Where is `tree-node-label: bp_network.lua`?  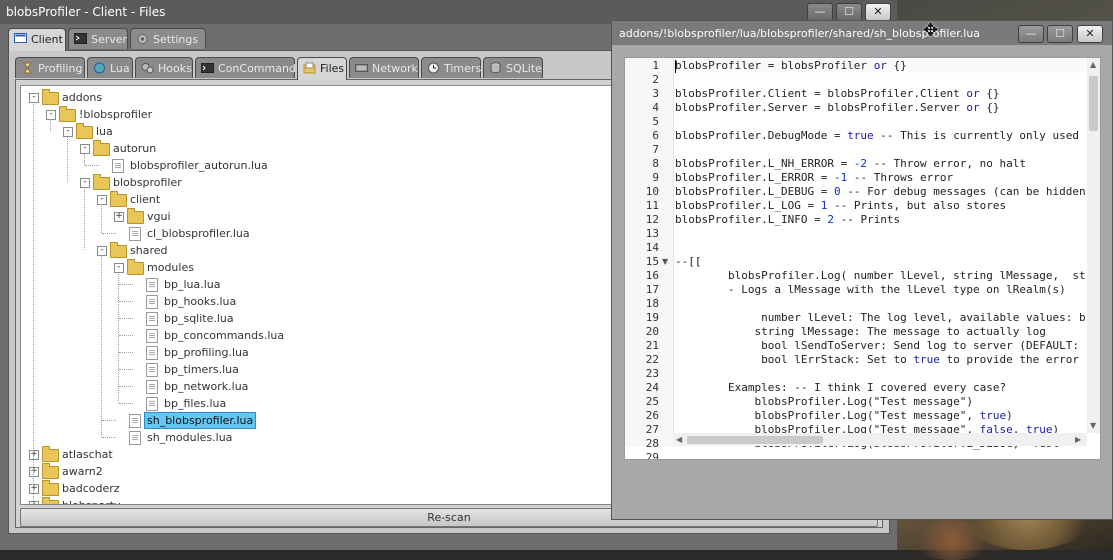 tree-node-label: bp_network.lua is located at coordinates (206, 386).